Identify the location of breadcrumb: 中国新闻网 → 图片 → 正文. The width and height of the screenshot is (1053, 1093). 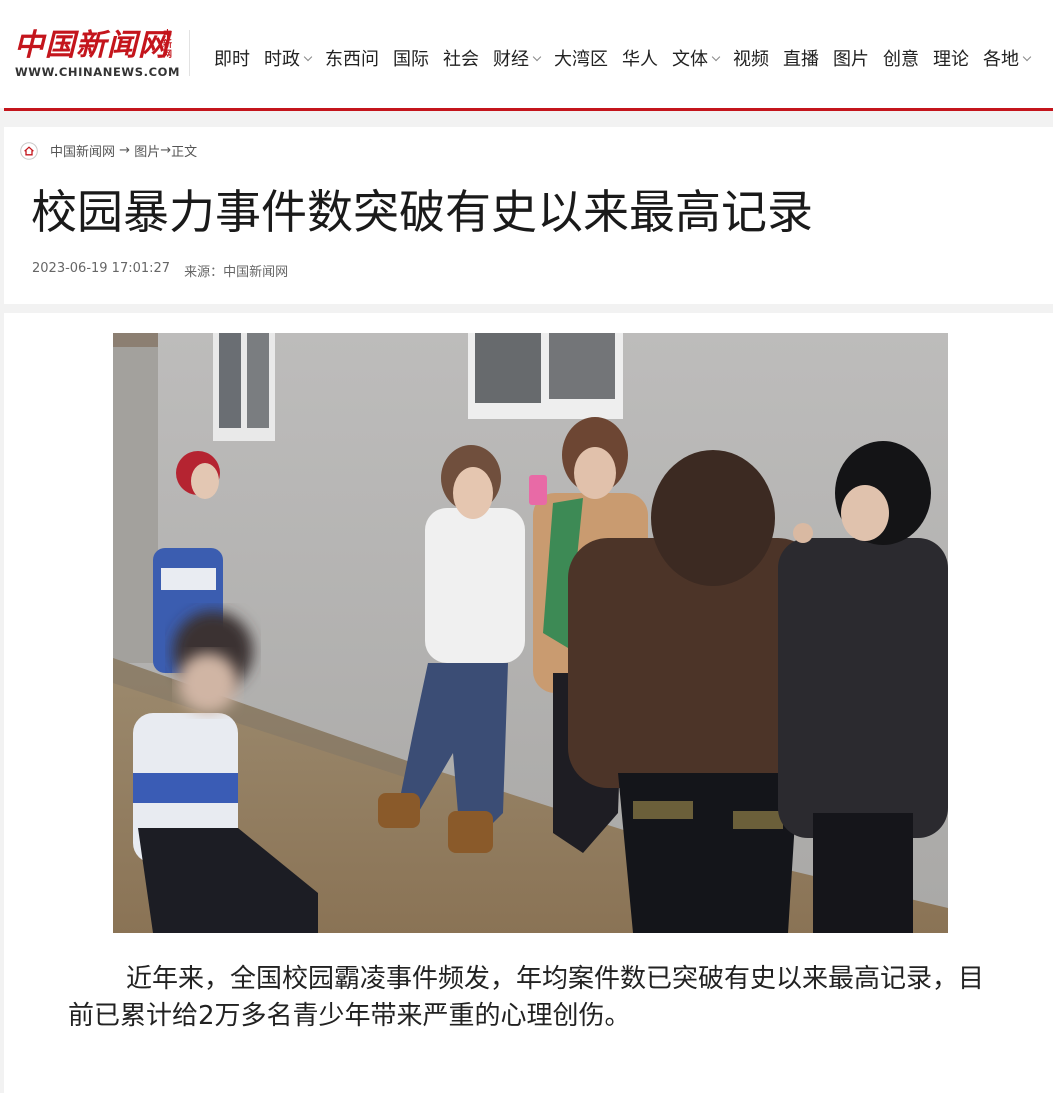
(108, 150).